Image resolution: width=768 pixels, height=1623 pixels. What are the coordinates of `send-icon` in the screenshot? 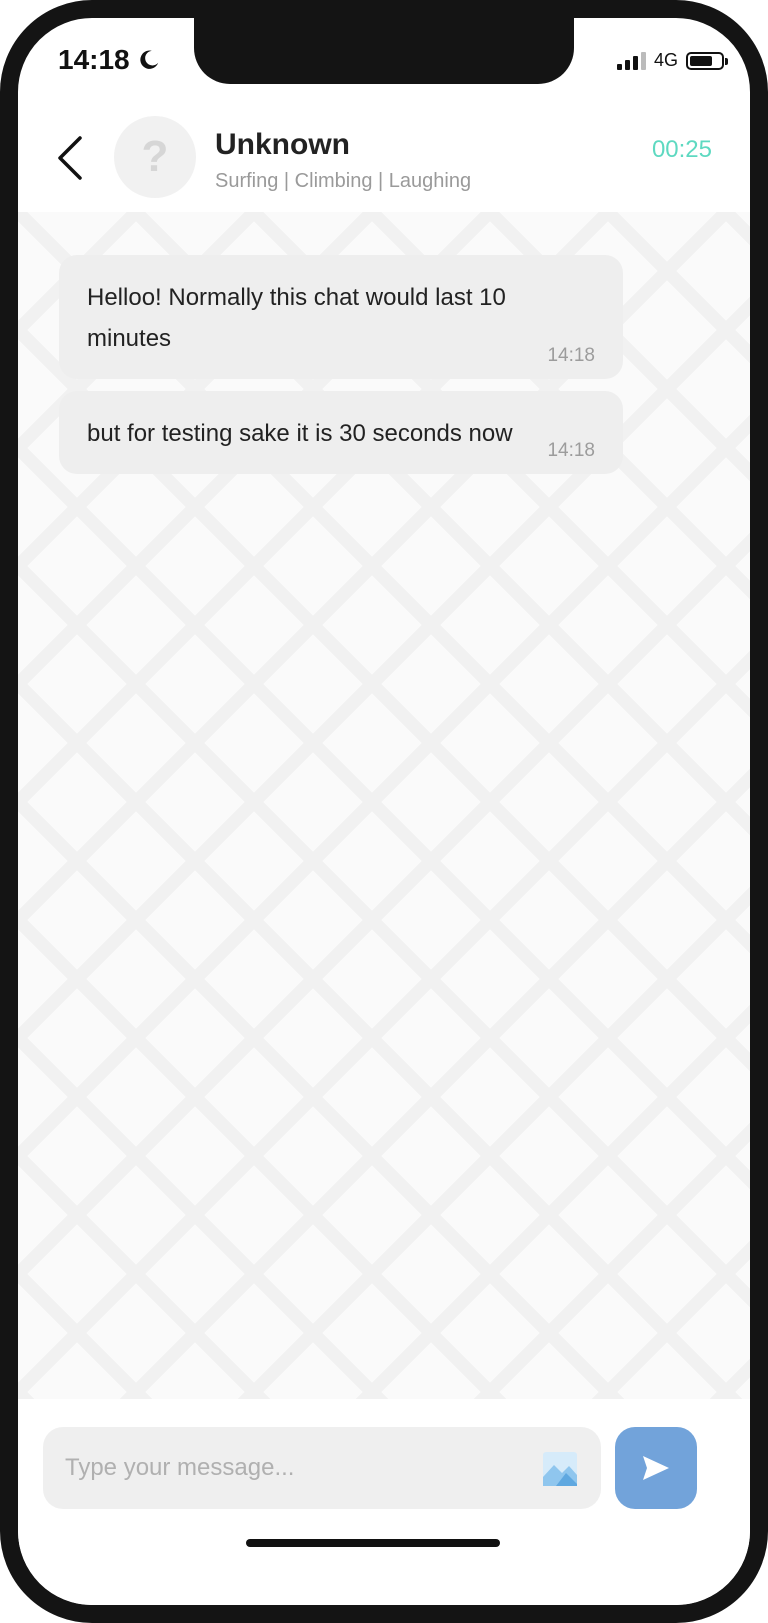 It's located at (656, 1468).